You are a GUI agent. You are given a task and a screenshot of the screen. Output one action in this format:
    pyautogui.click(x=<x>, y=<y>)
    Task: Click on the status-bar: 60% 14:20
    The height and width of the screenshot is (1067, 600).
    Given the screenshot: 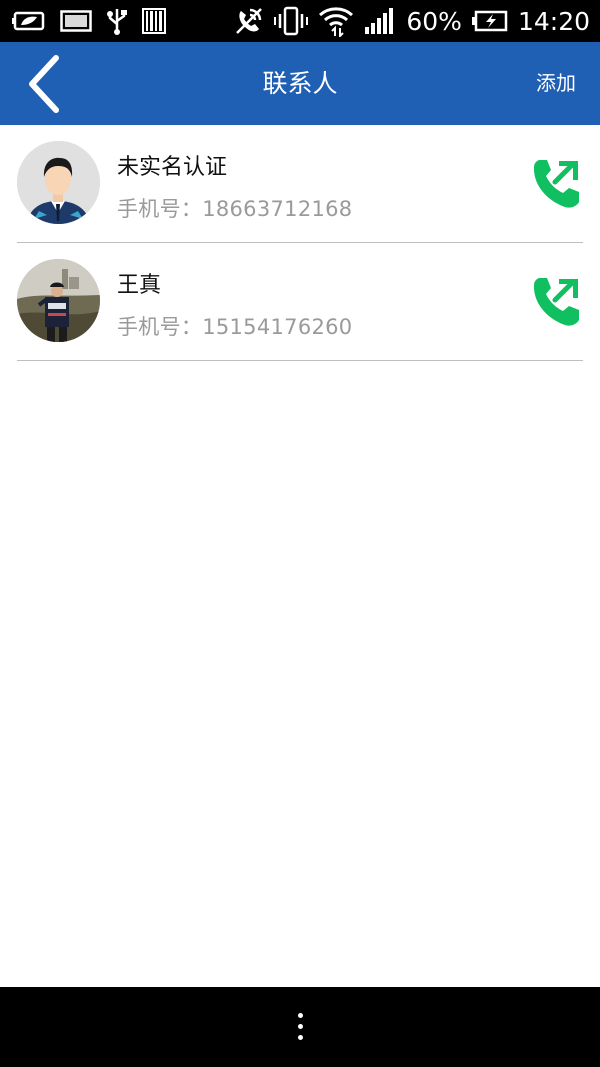 What is the action you would take?
    pyautogui.click(x=300, y=21)
    